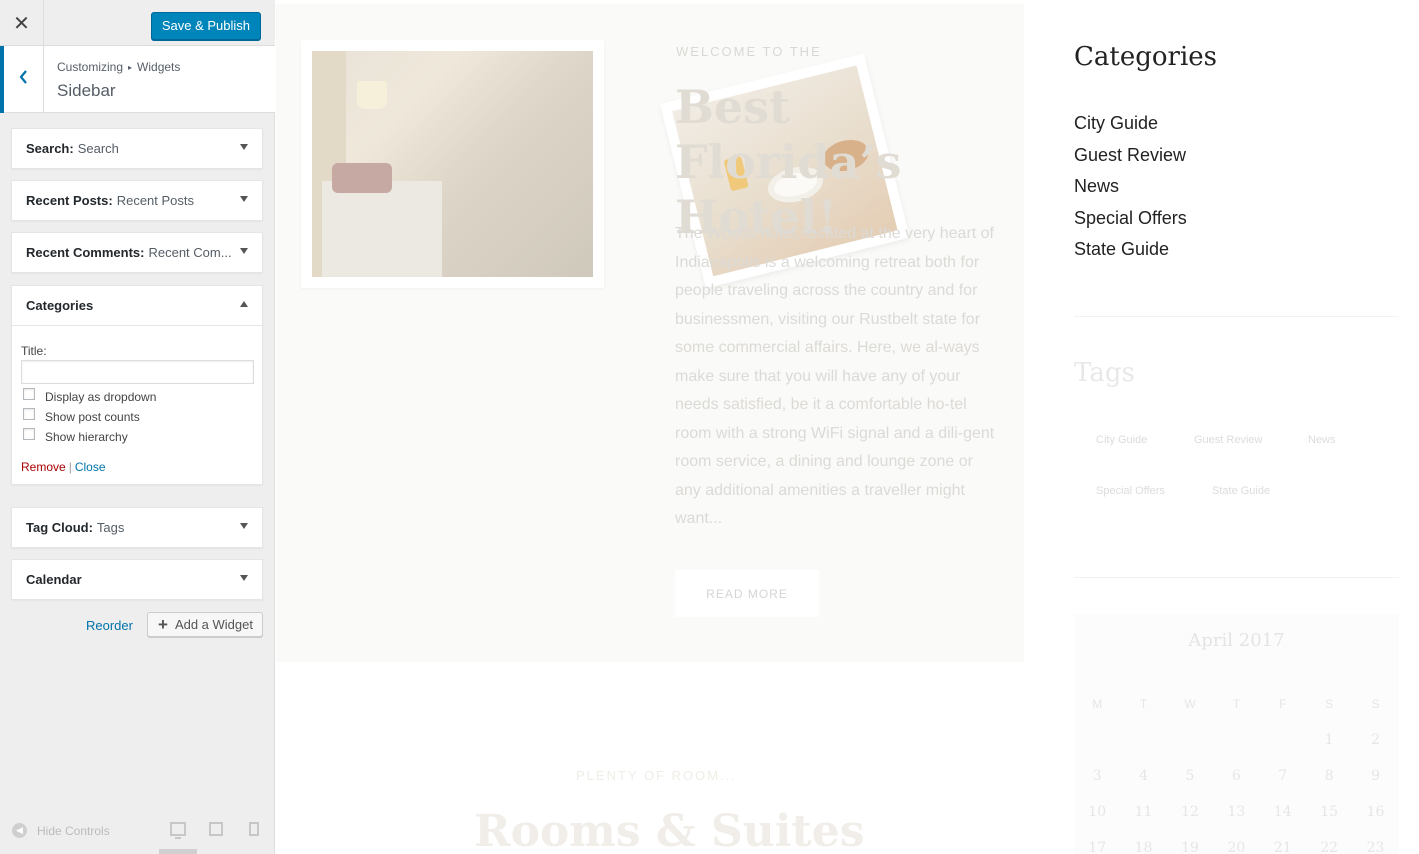  I want to click on post-counts-checkbox, so click(29, 414).